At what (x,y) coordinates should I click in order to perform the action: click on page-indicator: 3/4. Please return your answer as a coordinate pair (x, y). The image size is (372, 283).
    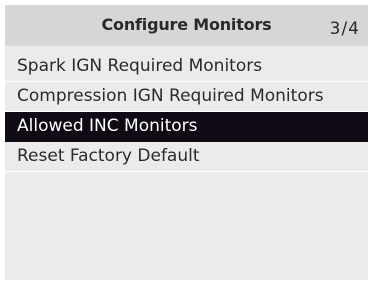
    Looking at the image, I should click on (344, 29).